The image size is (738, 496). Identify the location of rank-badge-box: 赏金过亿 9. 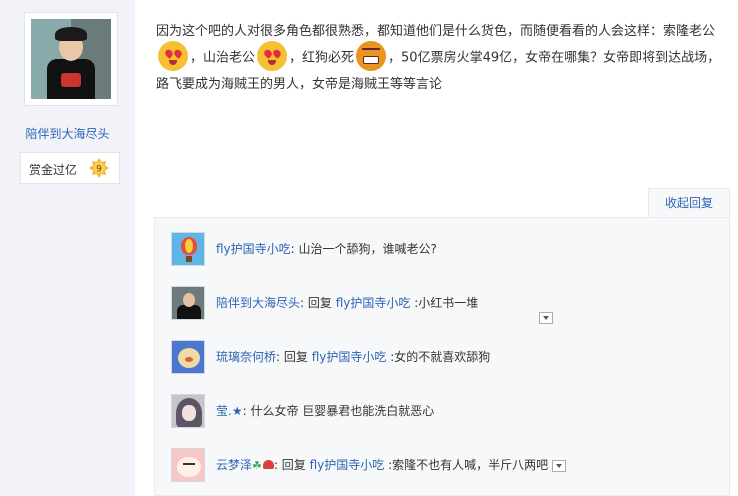
(70, 168).